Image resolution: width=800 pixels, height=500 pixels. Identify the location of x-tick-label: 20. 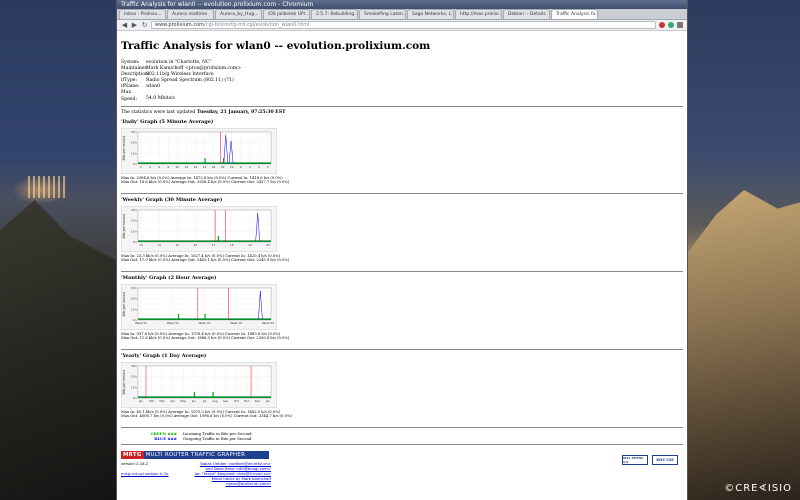
(268, 245).